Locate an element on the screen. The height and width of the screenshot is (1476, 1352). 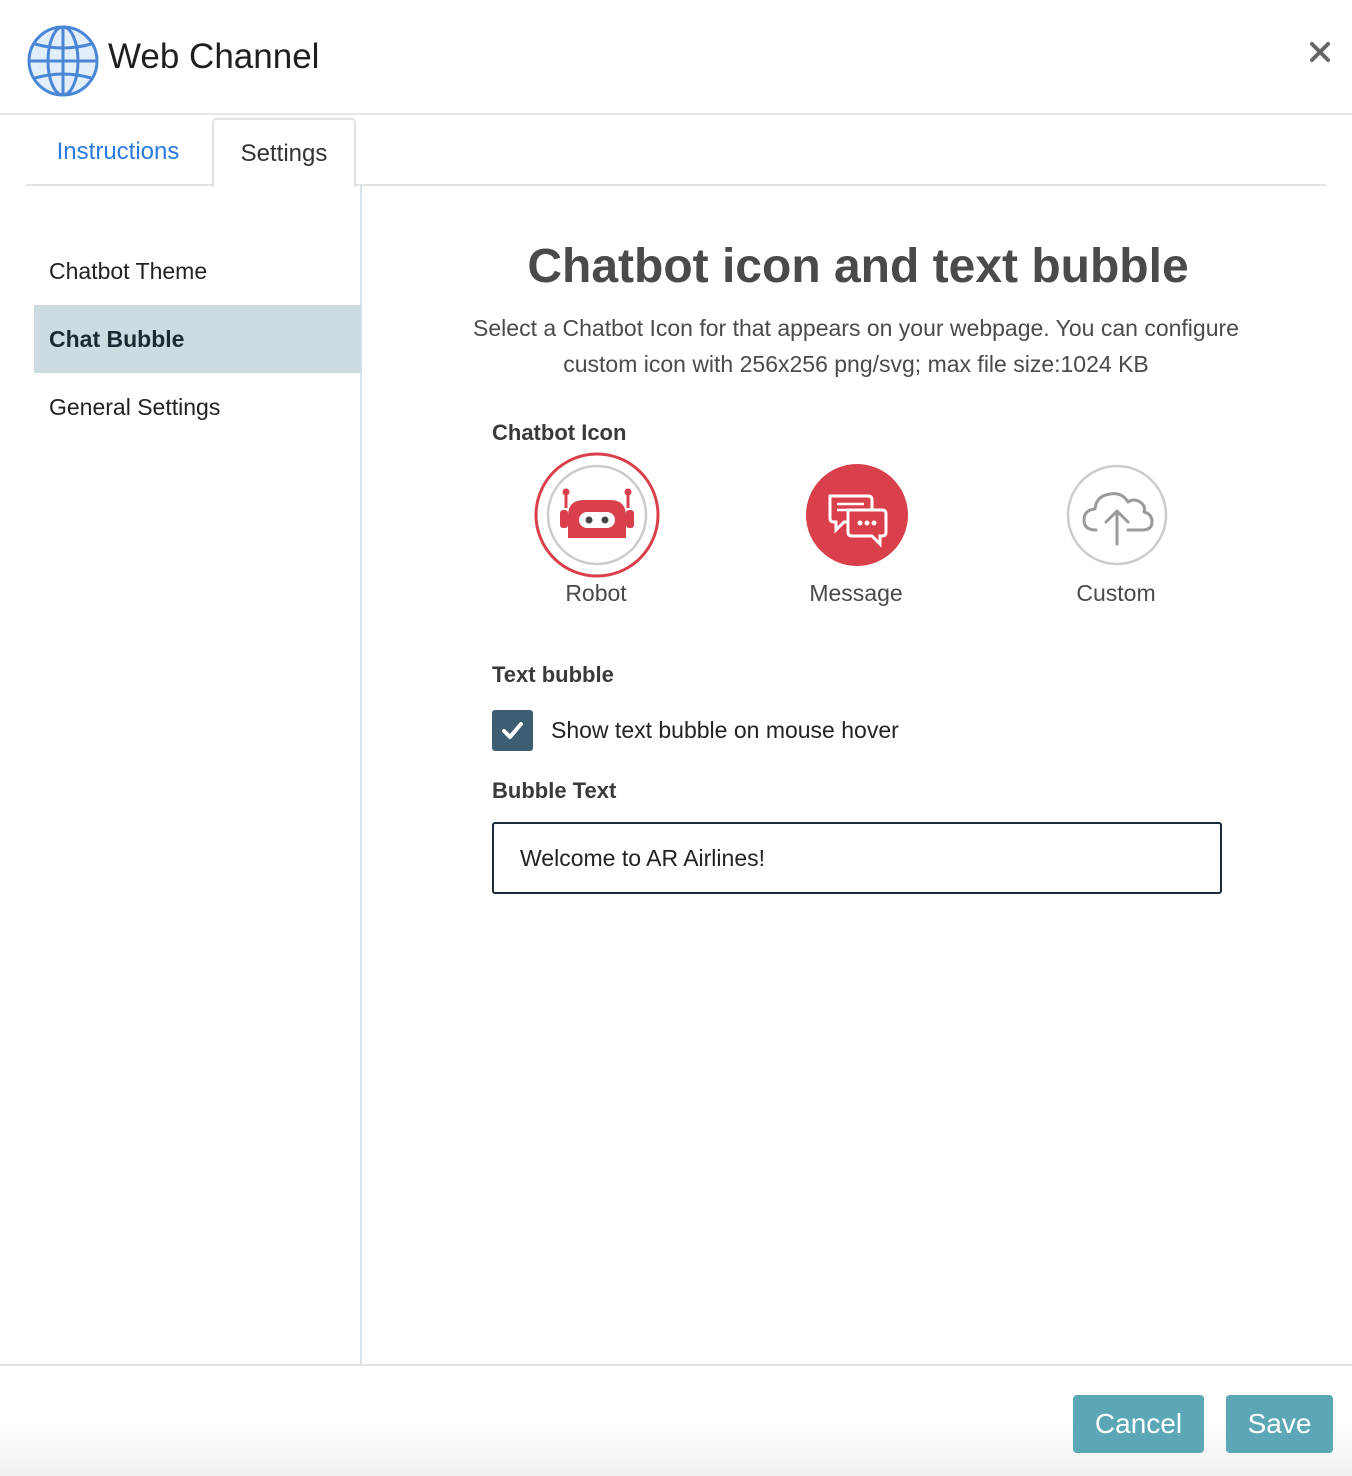
message-icon is located at coordinates (857, 515).